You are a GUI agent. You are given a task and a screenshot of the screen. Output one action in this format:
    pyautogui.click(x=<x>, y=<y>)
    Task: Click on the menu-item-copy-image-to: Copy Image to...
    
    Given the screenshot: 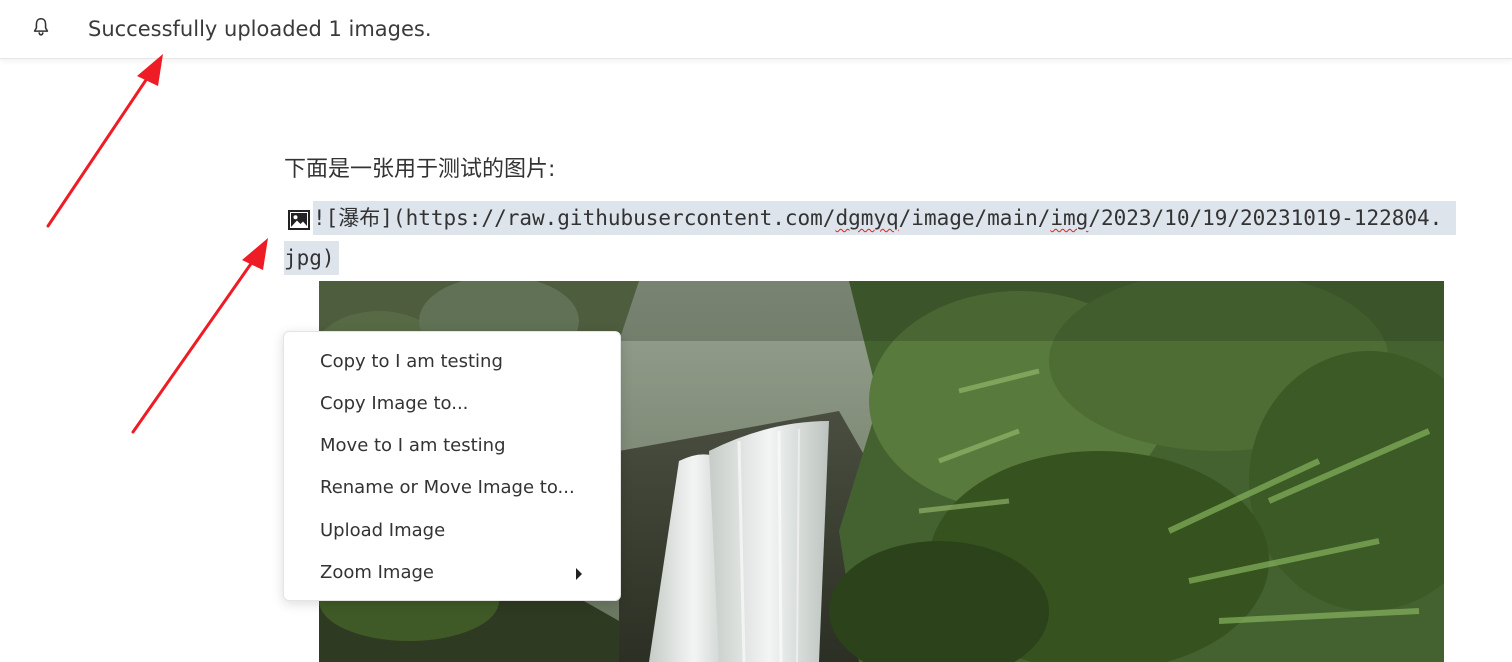 What is the action you would take?
    pyautogui.click(x=465, y=404)
    